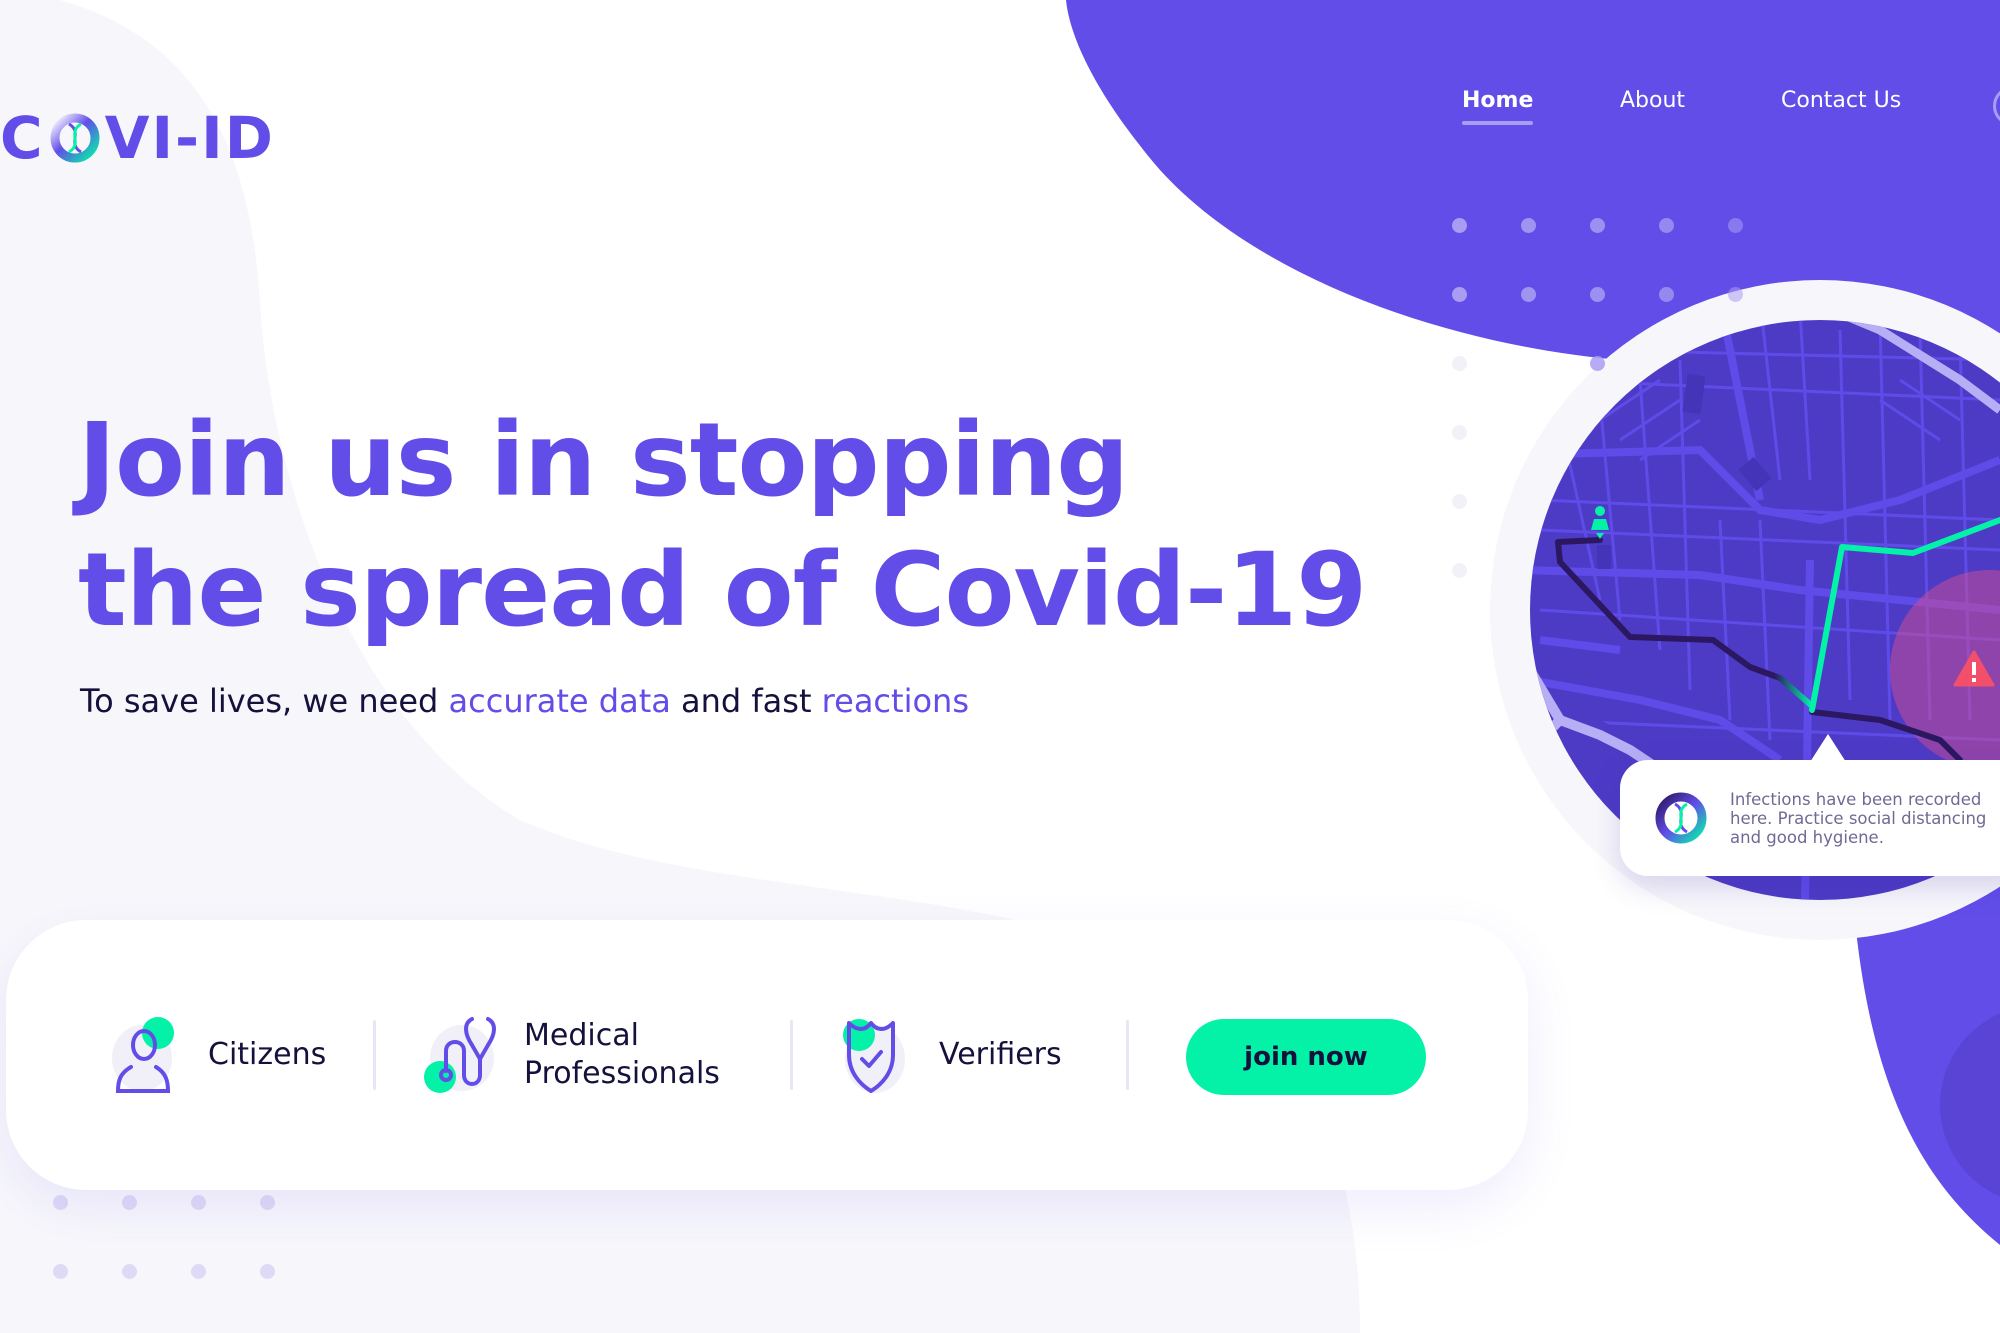  Describe the element at coordinates (874, 1056) in the screenshot. I see `shield-check-icon` at that location.